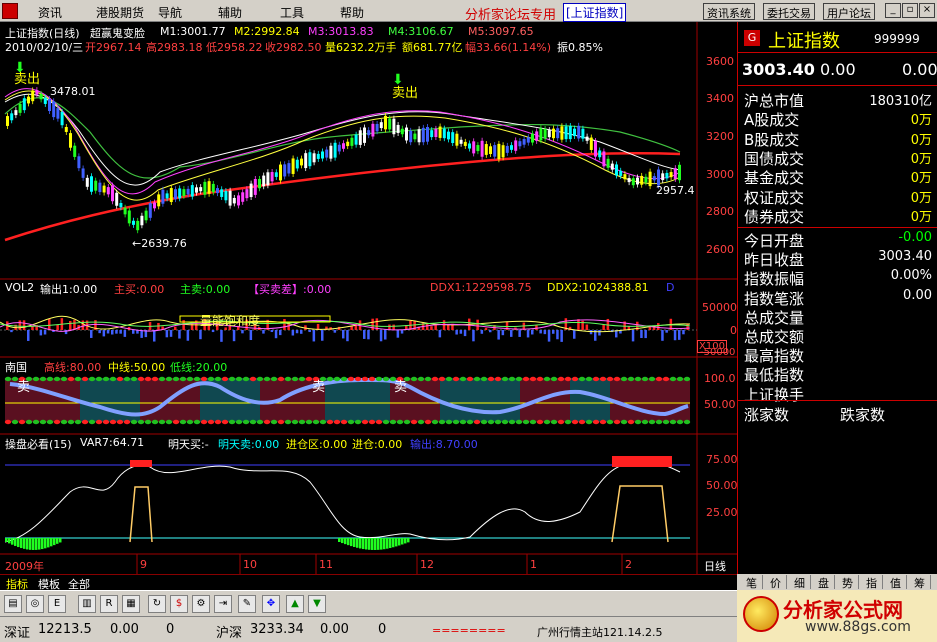 This screenshot has width=937, height=642. Describe the element at coordinates (174, 47) in the screenshot. I see `bar-high: 高2983.18` at that location.